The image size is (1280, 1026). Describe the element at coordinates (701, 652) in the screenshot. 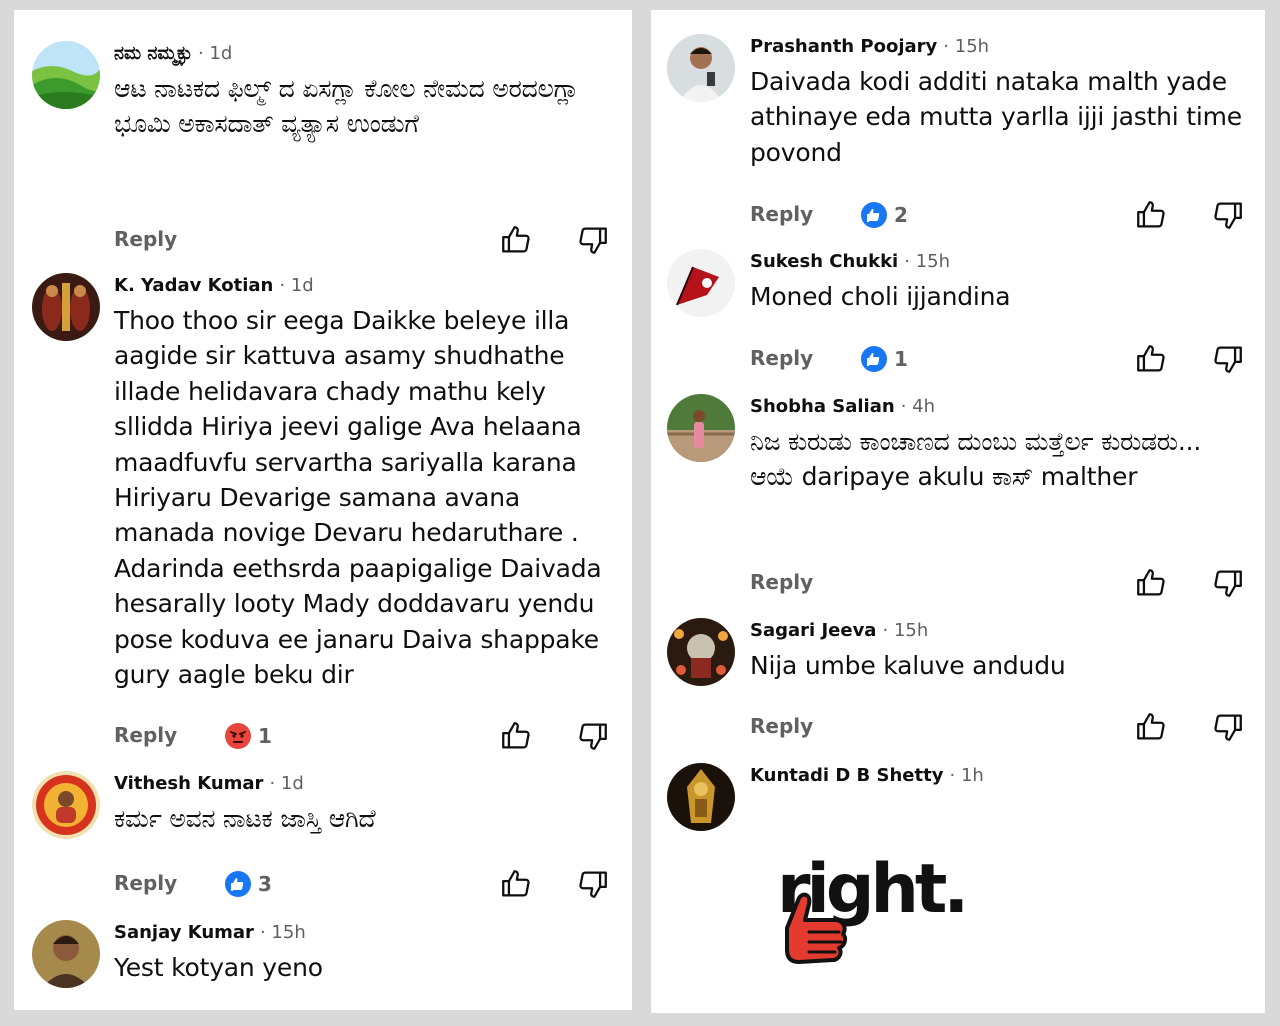

I see `idol-avatar` at that location.